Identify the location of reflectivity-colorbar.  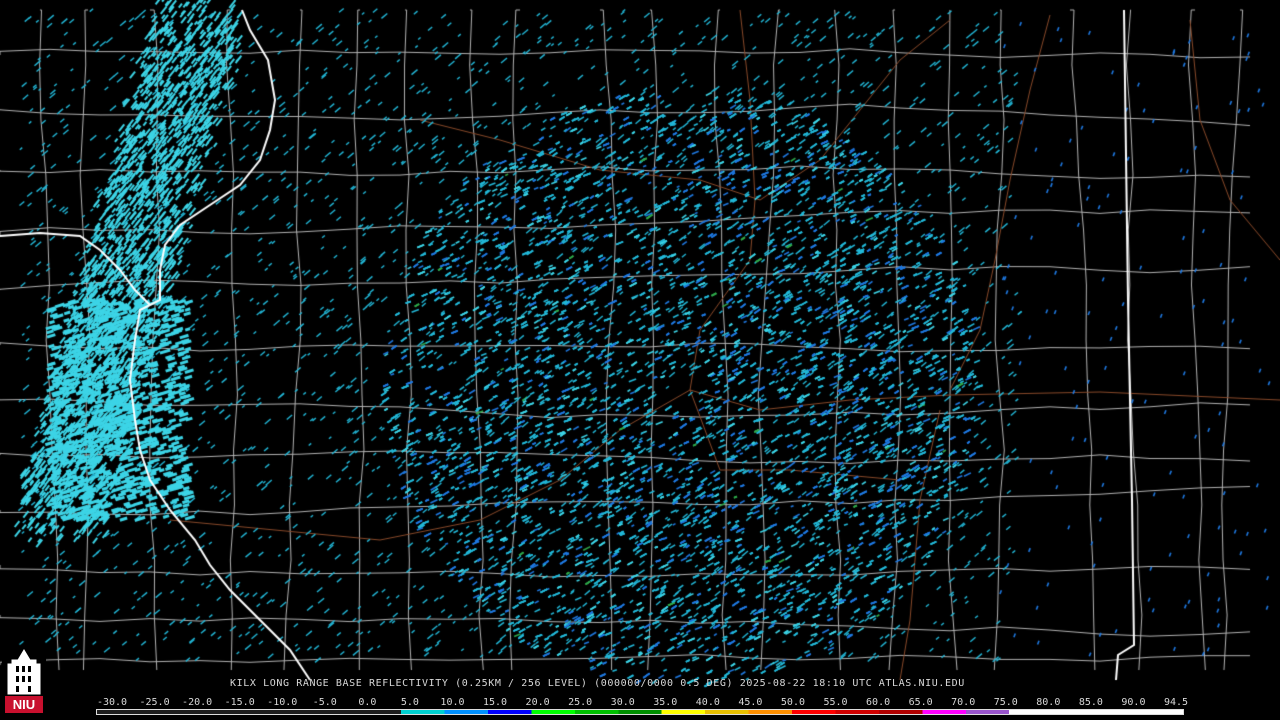
(640, 712).